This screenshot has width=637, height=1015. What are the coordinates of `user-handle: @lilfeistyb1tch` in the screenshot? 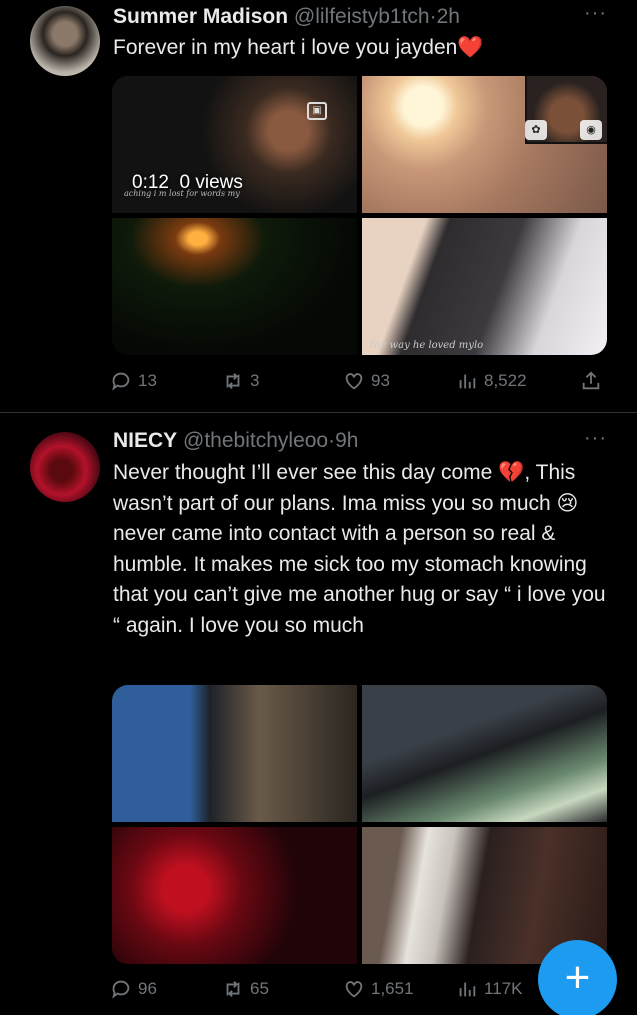 It's located at (362, 16).